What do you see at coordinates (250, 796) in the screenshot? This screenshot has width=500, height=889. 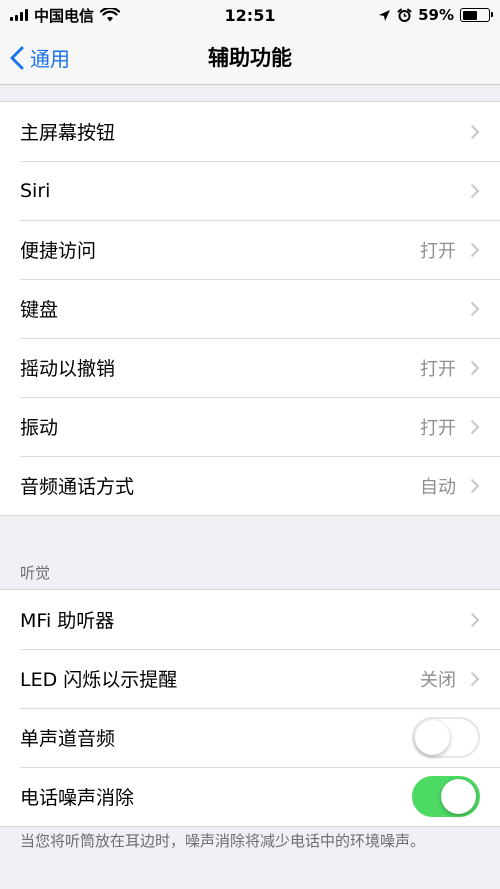 I see `row-phone-noise-cancellation: 电话噪声消除` at bounding box center [250, 796].